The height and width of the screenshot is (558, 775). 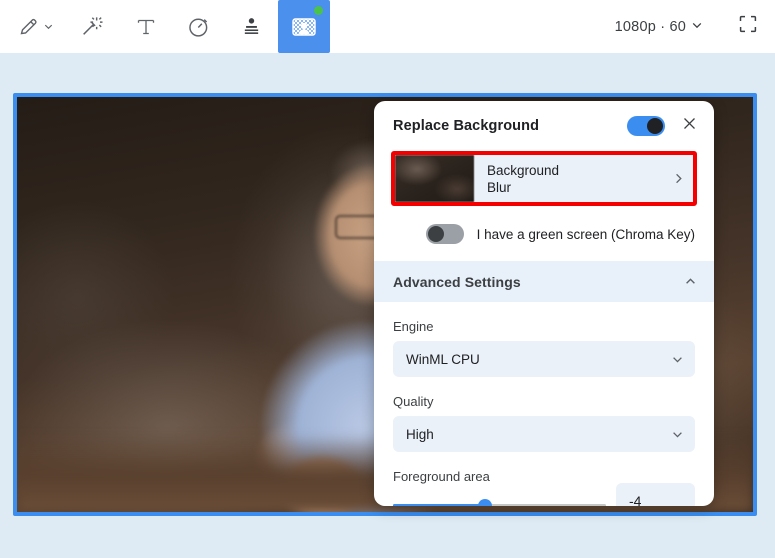 I want to click on pen-tool-button, so click(x=35, y=26).